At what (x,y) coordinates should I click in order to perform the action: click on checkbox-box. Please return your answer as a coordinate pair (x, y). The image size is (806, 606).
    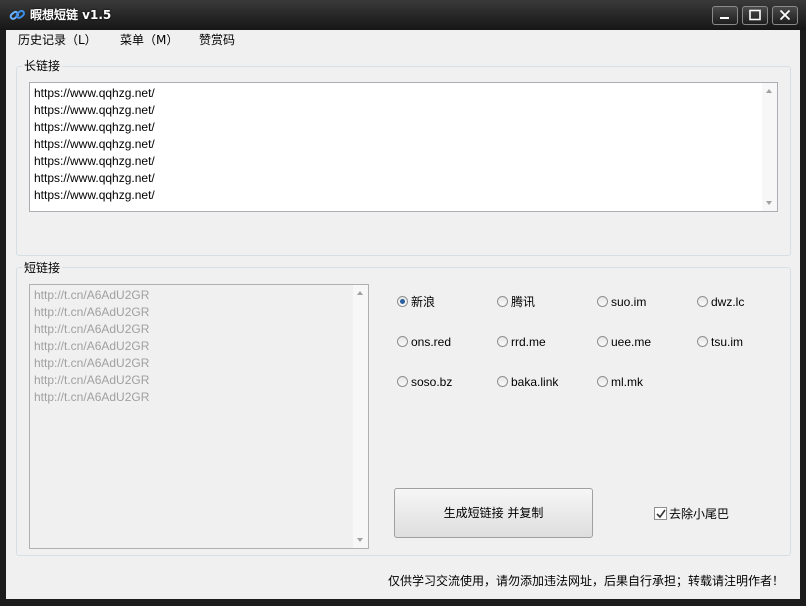
    Looking at the image, I should click on (660, 513).